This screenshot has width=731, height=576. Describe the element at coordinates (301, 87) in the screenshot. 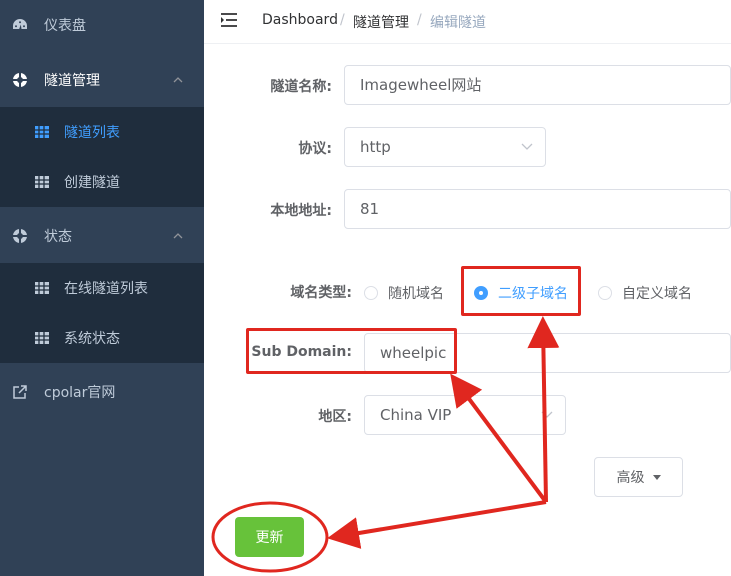

I see `tunnel-name-label: 隧道名称:` at that location.